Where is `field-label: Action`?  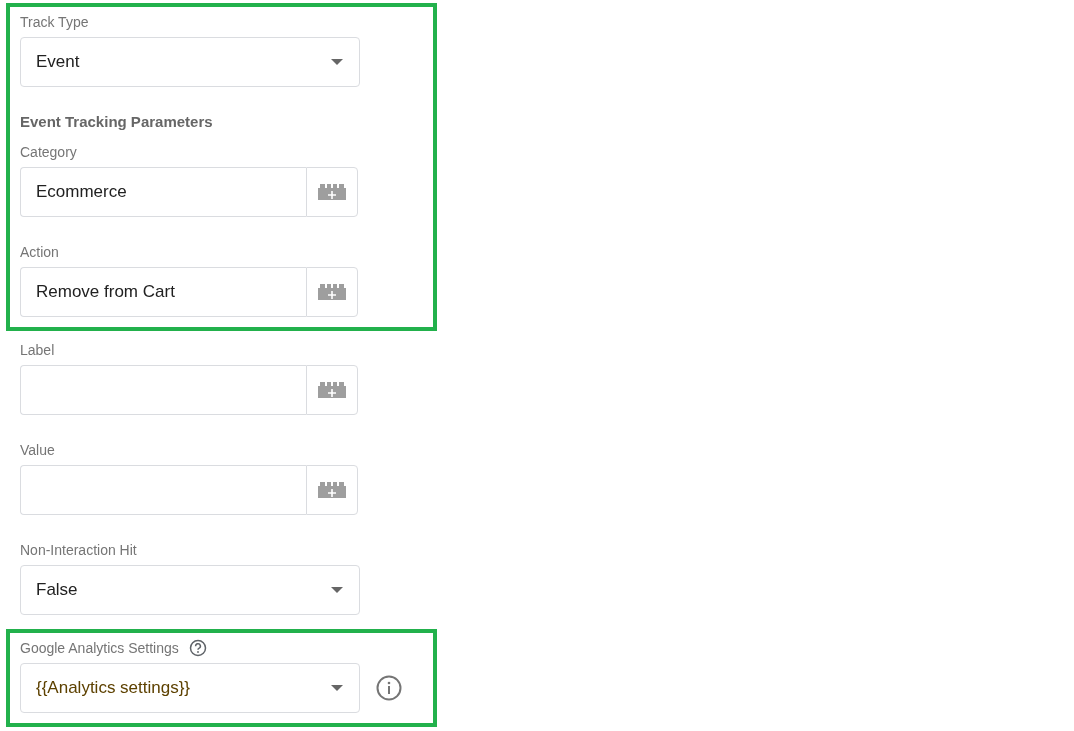 field-label: Action is located at coordinates (39, 252).